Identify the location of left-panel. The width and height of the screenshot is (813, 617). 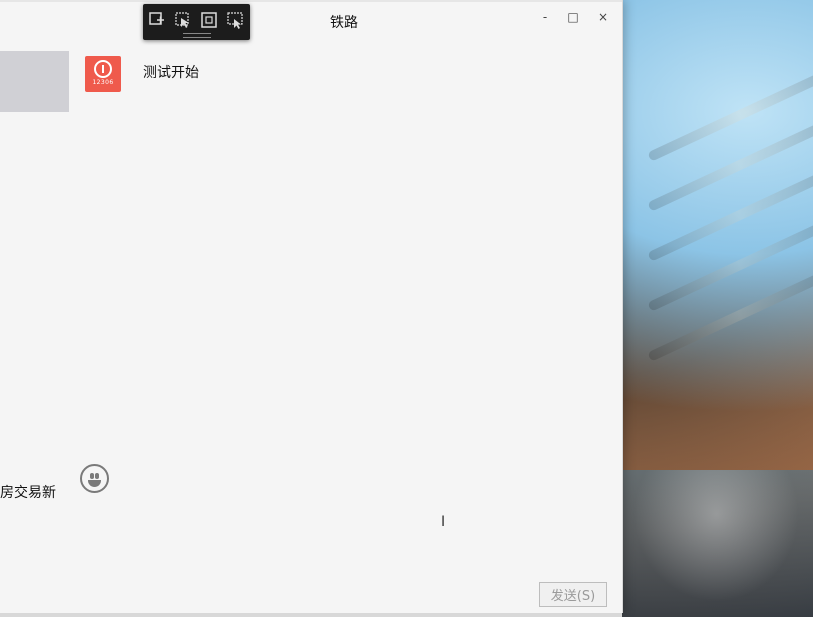
(34, 81).